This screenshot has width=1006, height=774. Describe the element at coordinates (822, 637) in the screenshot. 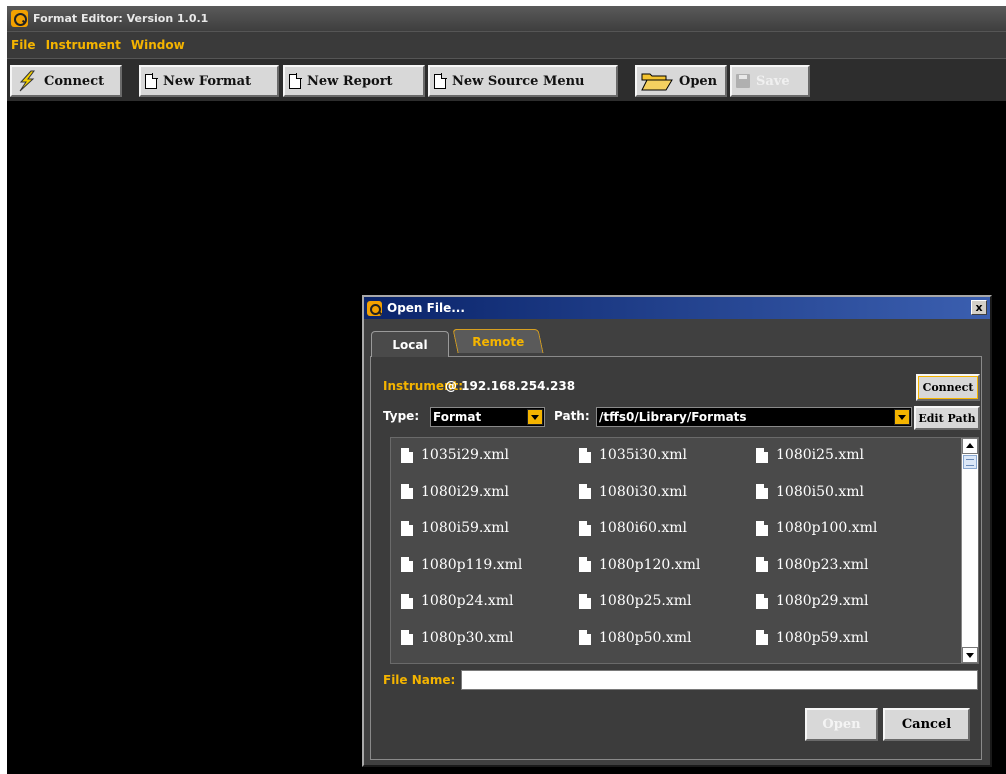

I see `file-name: 1080p59.xml` at that location.